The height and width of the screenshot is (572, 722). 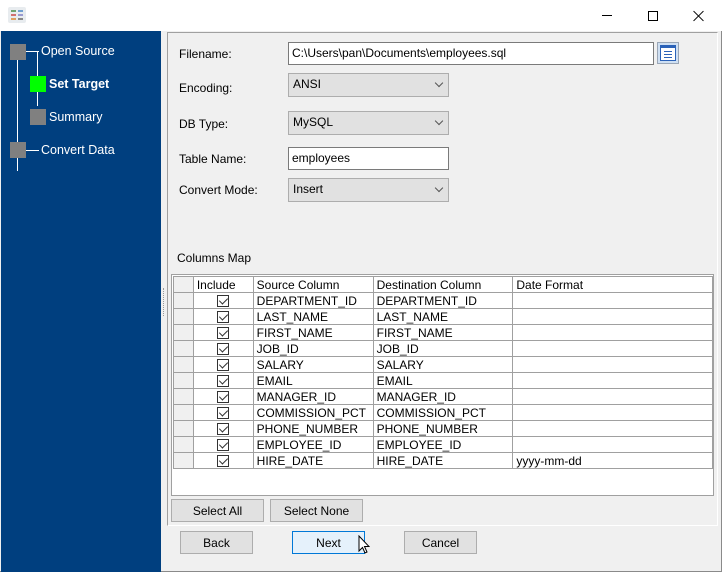 I want to click on source-column-cell: EMPLOYEE_ID, so click(x=313, y=444).